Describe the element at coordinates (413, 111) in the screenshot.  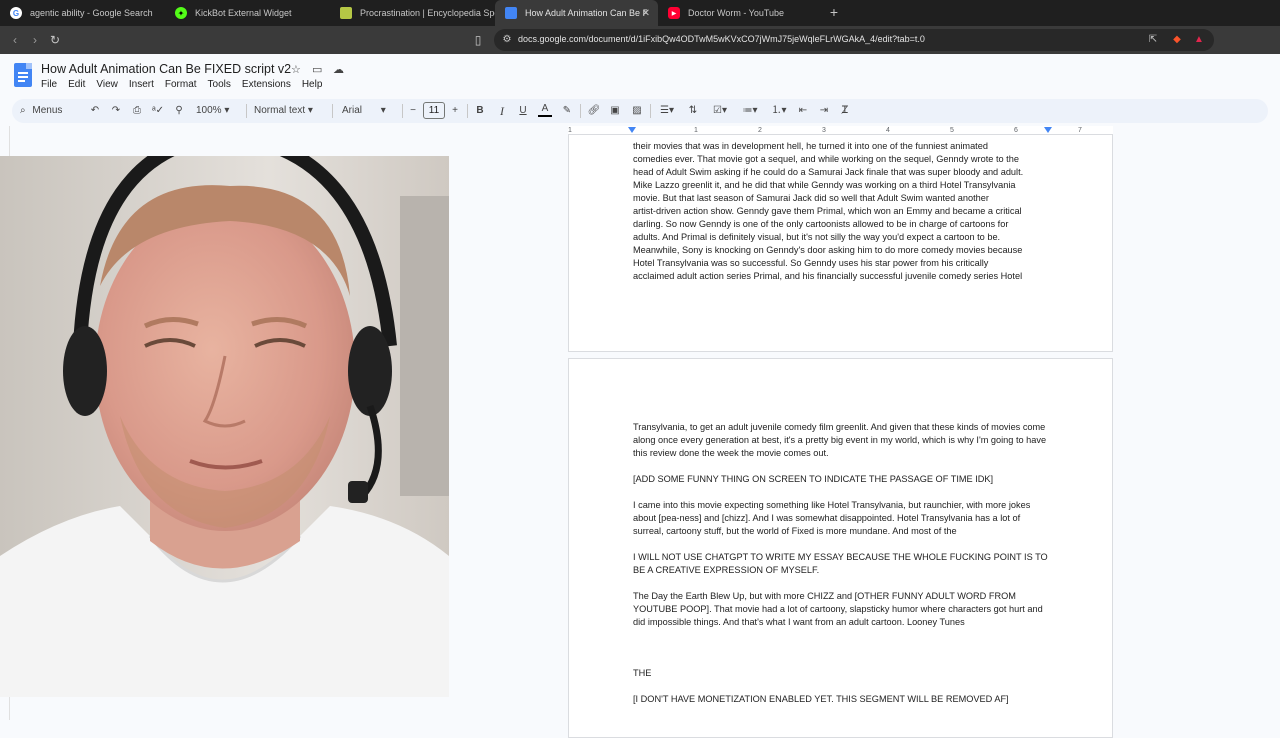
I see `decrease-font-size-button: −` at that location.